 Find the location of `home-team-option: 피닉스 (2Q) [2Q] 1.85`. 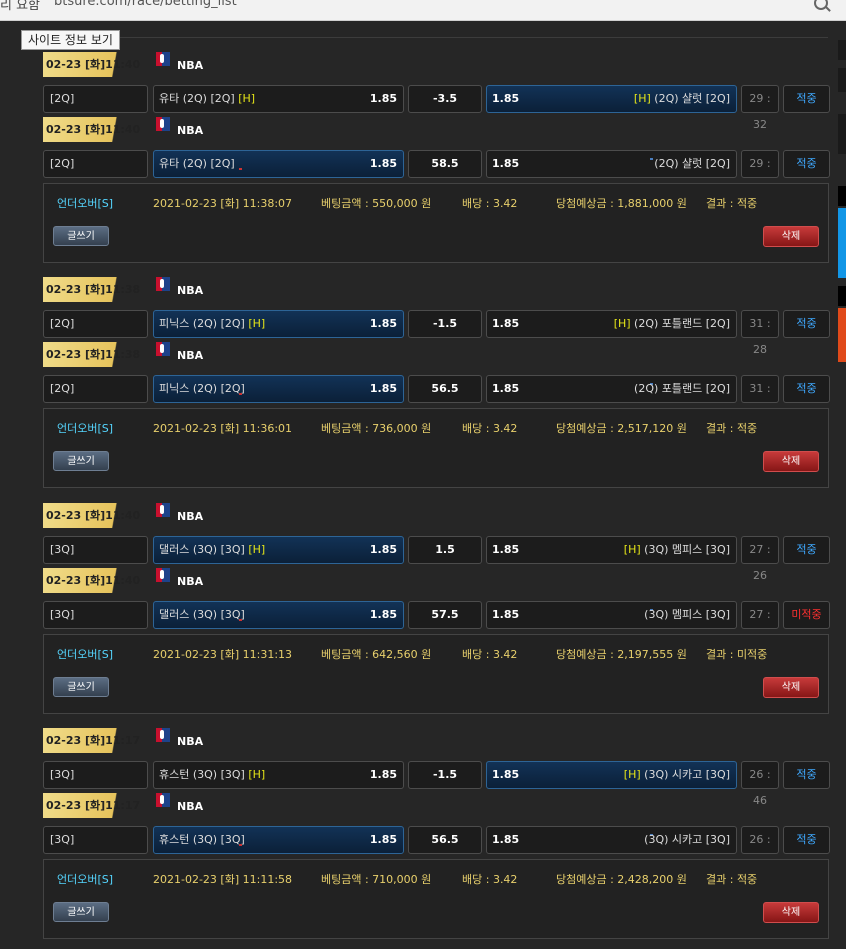

home-team-option: 피닉스 (2Q) [2Q] 1.85 is located at coordinates (278, 389).